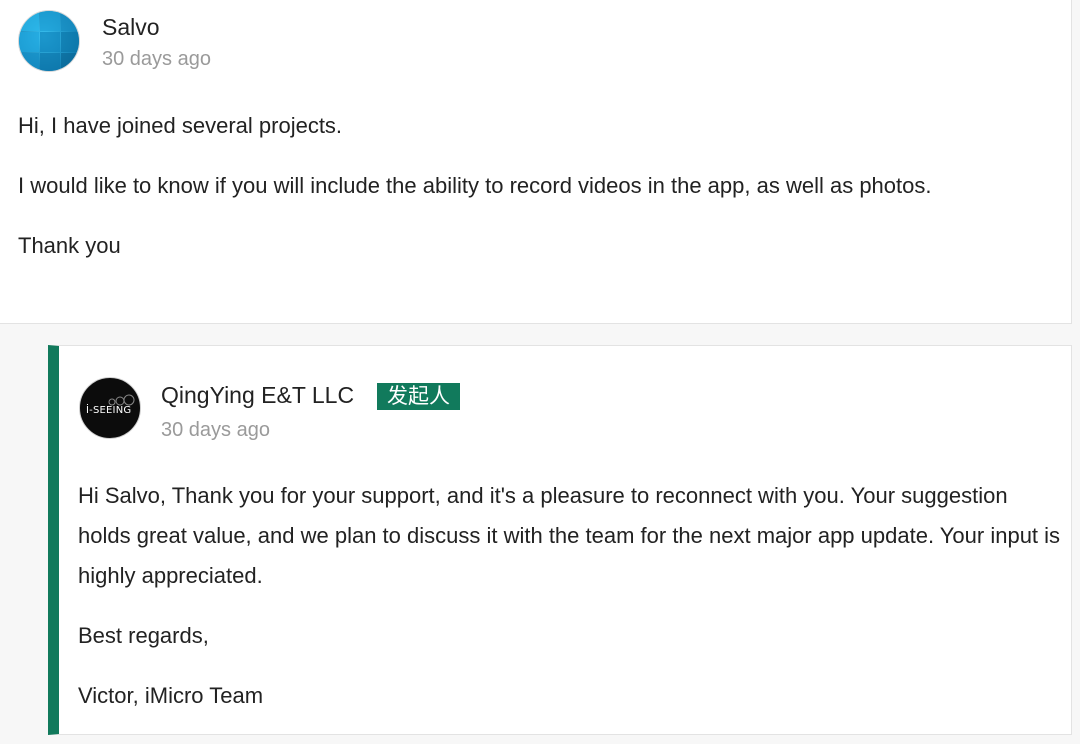  I want to click on comment-timestamp: 30 days ago, so click(156, 59).